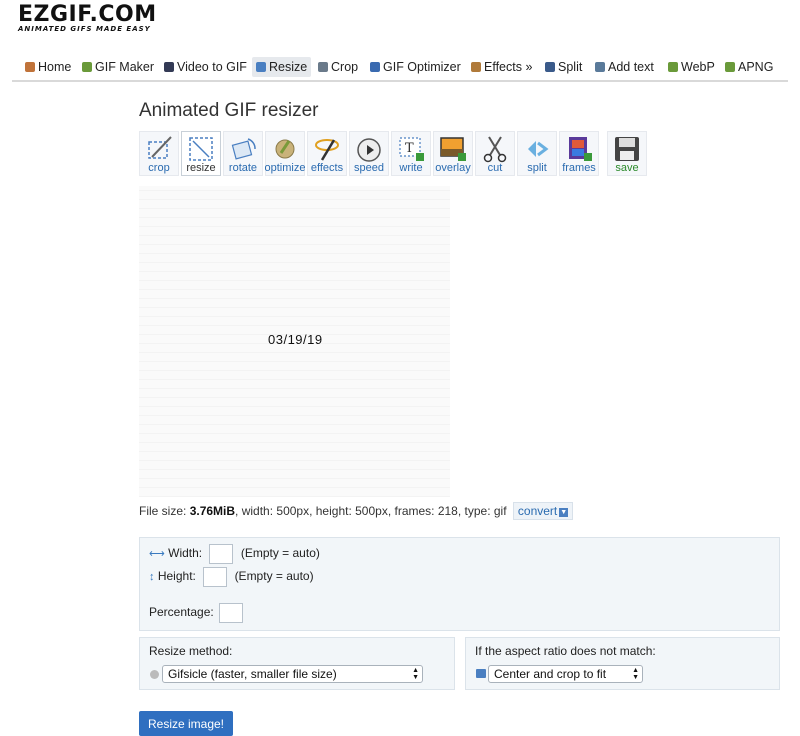  What do you see at coordinates (673, 67) in the screenshot?
I see `webp-icon` at bounding box center [673, 67].